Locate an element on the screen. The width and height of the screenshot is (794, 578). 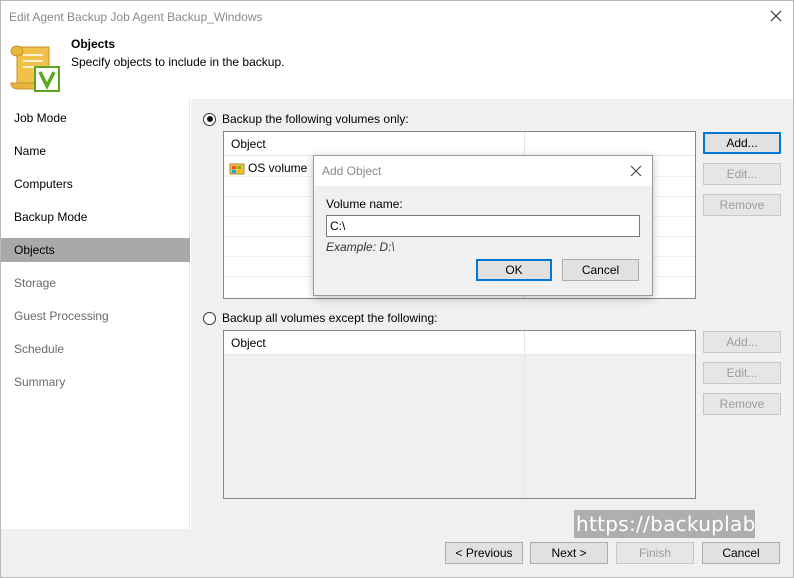
cancel-button: Cancel is located at coordinates (741, 553).